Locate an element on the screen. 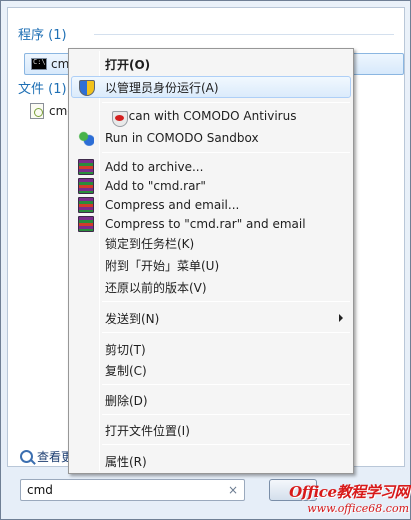  menu-item-pin-taskbar: 锁定到任务栏(K) is located at coordinates (211, 243).